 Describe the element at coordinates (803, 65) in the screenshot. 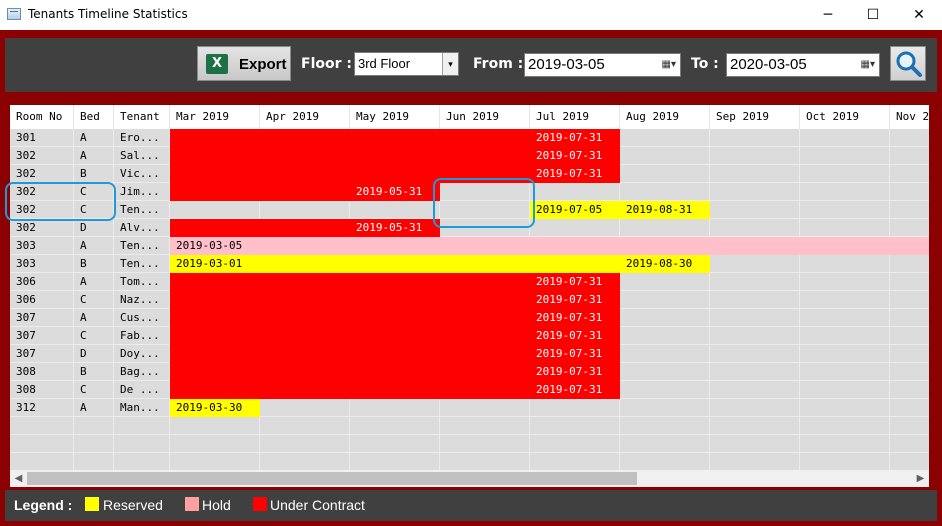

I see `to-date-picker: 2020-03-05 ▦▾` at that location.